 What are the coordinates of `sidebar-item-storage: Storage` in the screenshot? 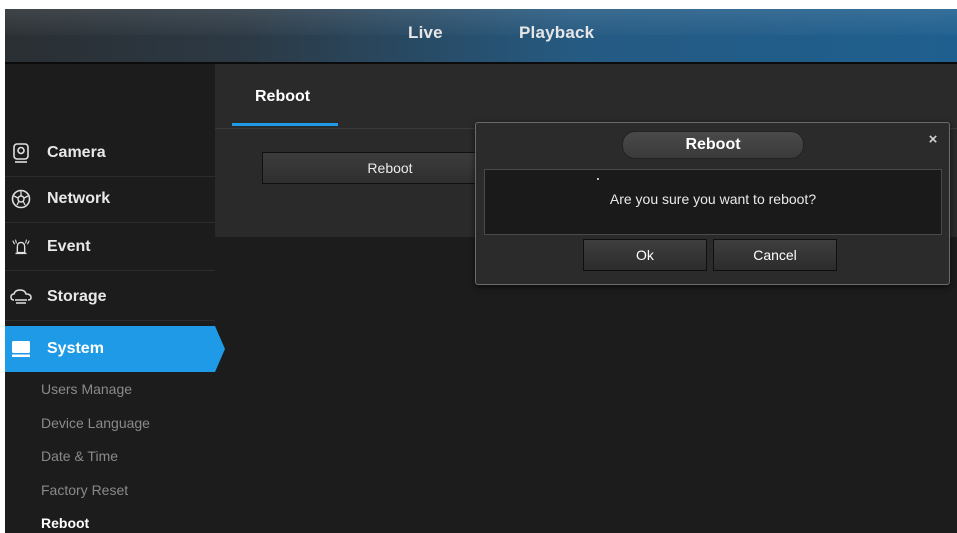 It's located at (110, 297).